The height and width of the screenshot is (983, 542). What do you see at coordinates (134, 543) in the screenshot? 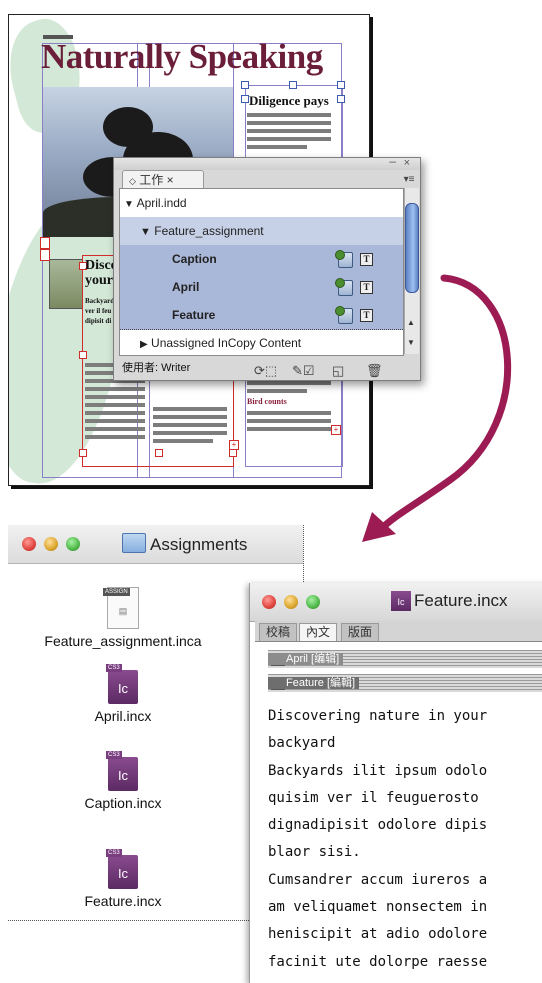
I see `folder-icon` at bounding box center [134, 543].